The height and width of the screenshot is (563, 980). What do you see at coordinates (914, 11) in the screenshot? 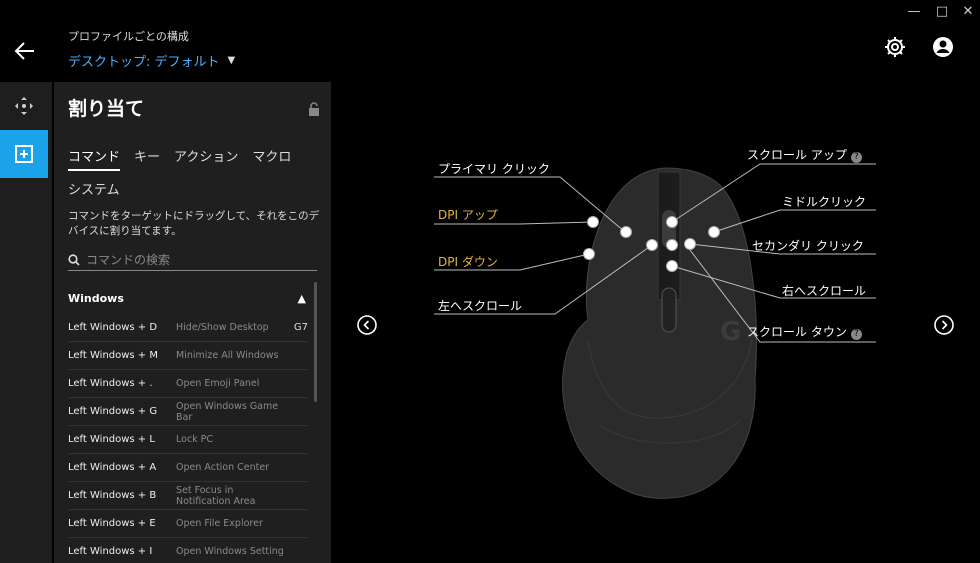
I see `minimize-button: —` at bounding box center [914, 11].